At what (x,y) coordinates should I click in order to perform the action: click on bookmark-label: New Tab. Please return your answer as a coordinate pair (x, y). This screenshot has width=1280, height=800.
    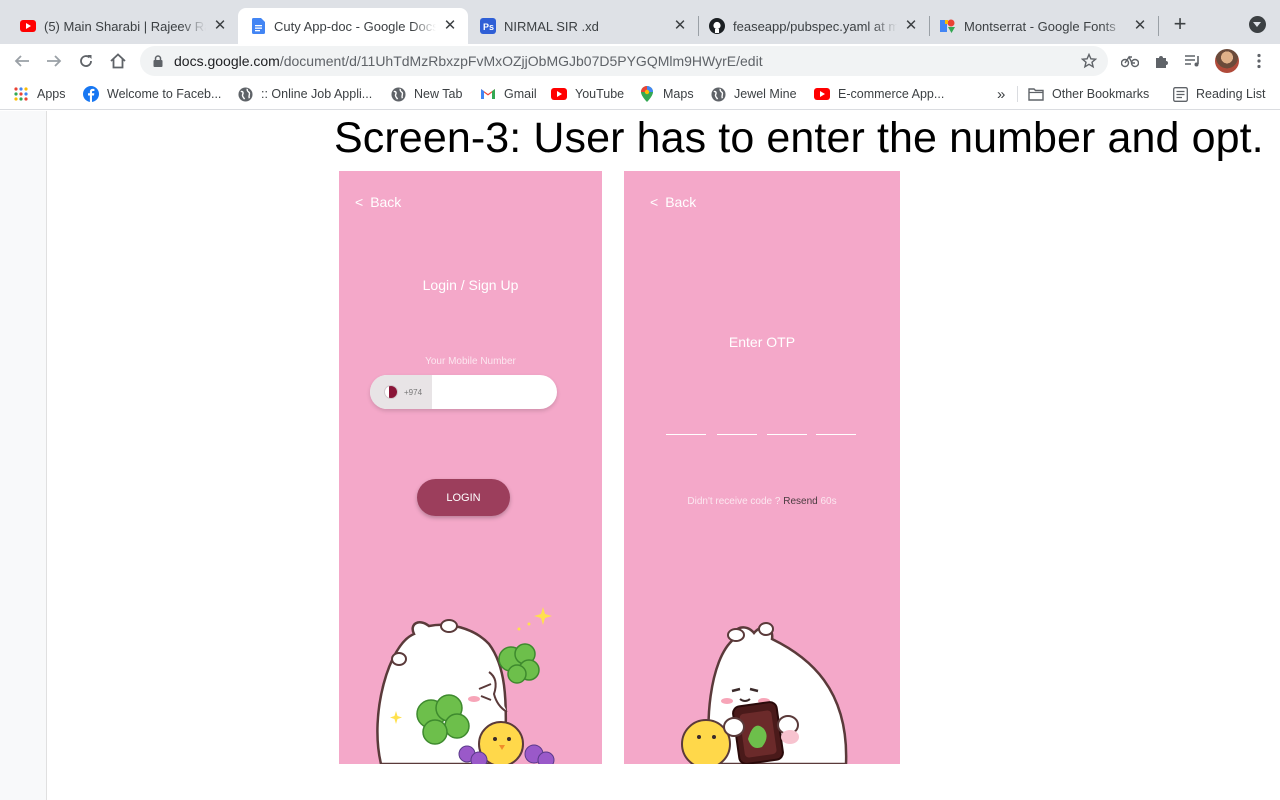
    Looking at the image, I should click on (438, 94).